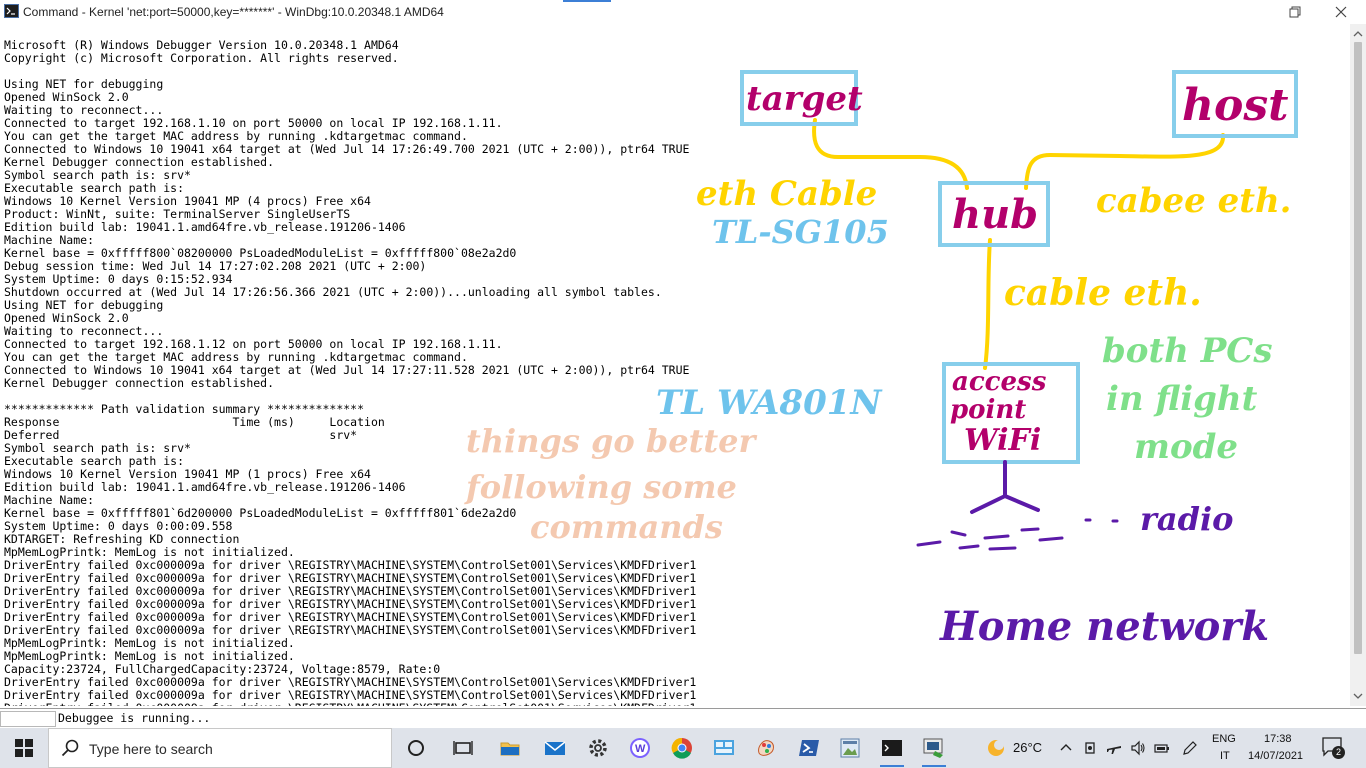  Describe the element at coordinates (70, 748) in the screenshot. I see `search-icon` at that location.